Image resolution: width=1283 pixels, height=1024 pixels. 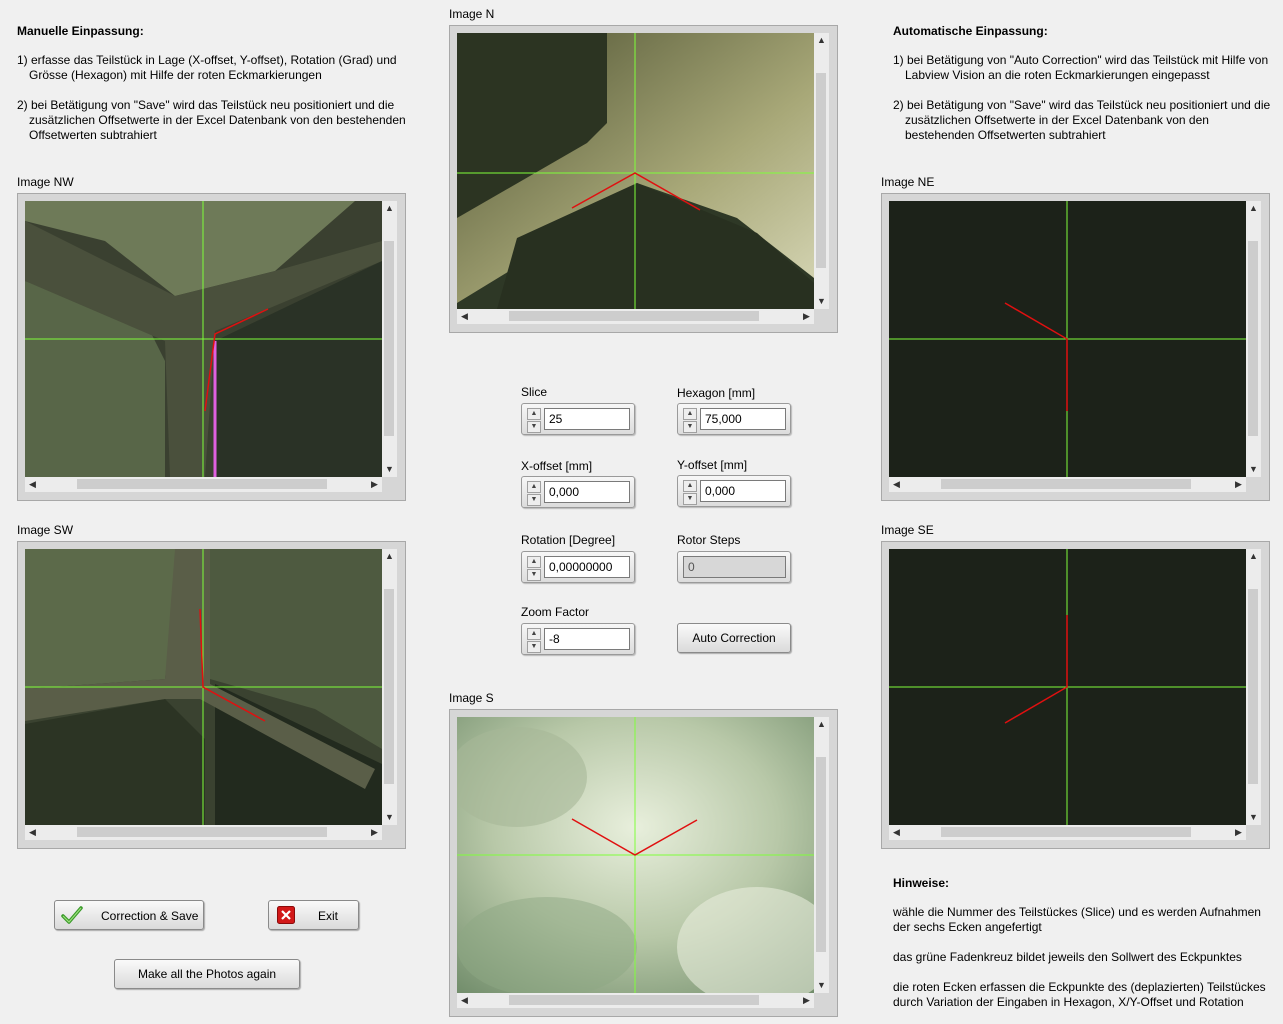 What do you see at coordinates (635, 855) in the screenshot?
I see `image-s-canvas` at bounding box center [635, 855].